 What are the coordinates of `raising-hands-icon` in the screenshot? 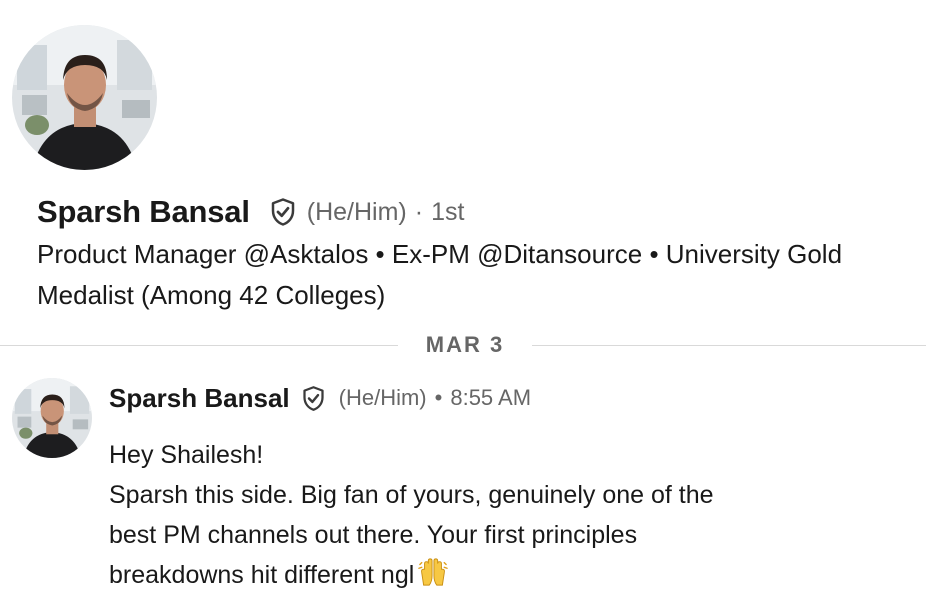 It's located at (433, 572).